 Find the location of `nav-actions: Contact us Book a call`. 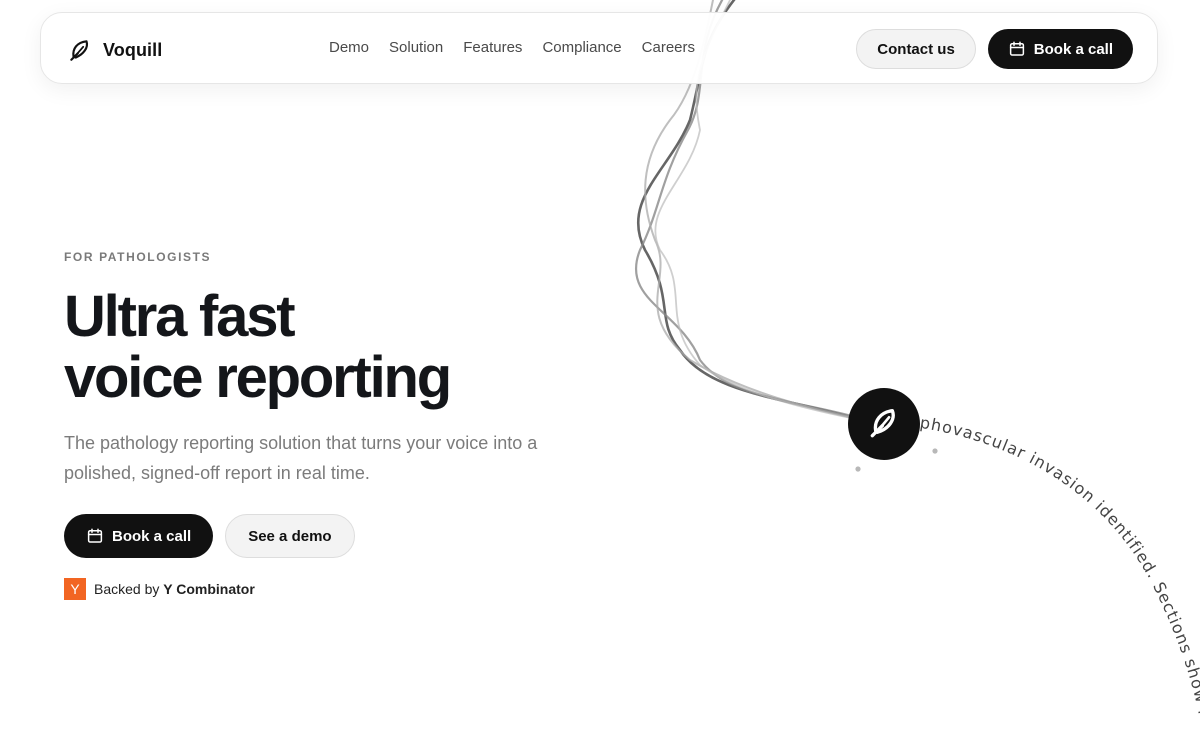

nav-actions: Contact us Book a call is located at coordinates (994, 49).